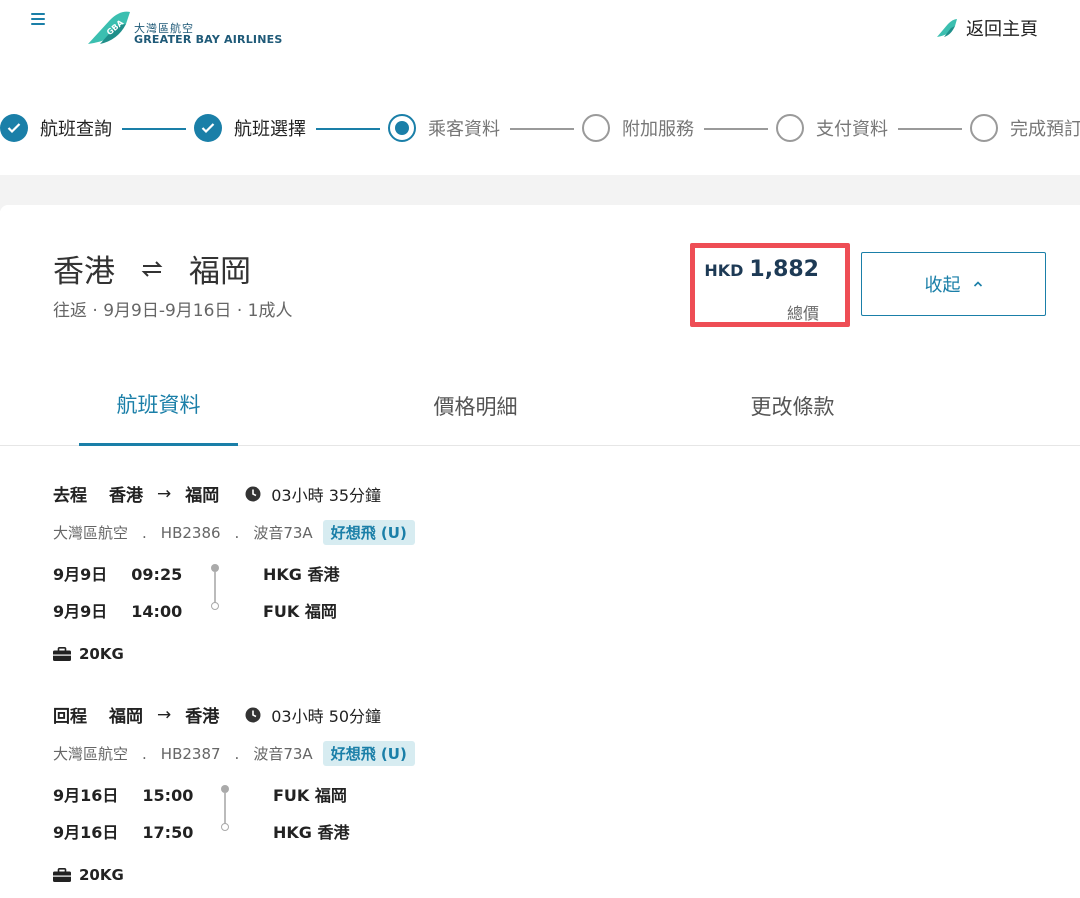  What do you see at coordinates (186, 30) in the screenshot?
I see `logo: GBA 大灣區航空 GREATER BAY AIRLINES` at bounding box center [186, 30].